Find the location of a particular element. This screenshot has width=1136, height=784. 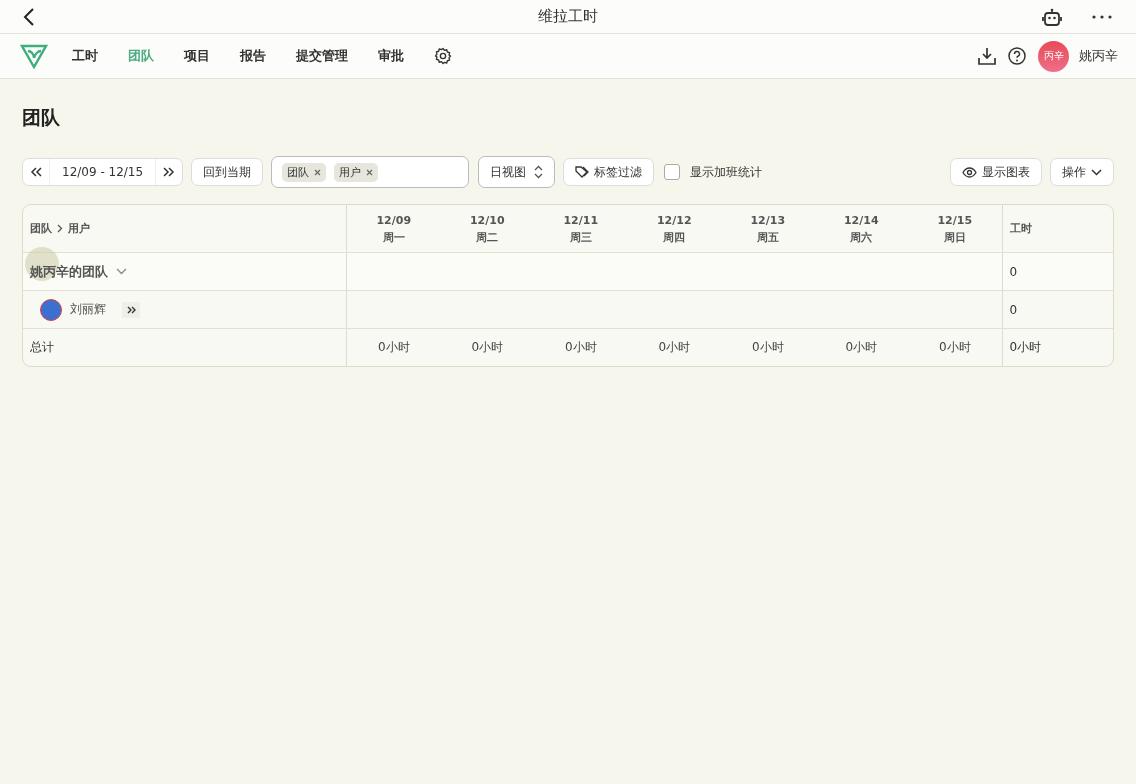

user-name: 姚丙辛 is located at coordinates (1098, 56).